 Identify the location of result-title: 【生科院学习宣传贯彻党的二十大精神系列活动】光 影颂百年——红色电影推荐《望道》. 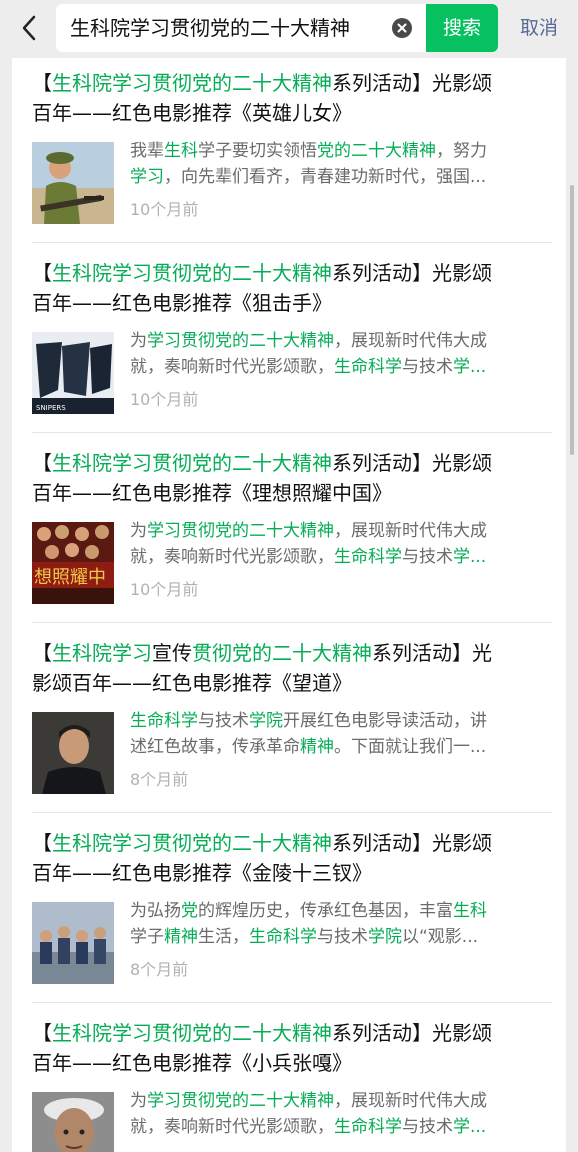
(292, 668).